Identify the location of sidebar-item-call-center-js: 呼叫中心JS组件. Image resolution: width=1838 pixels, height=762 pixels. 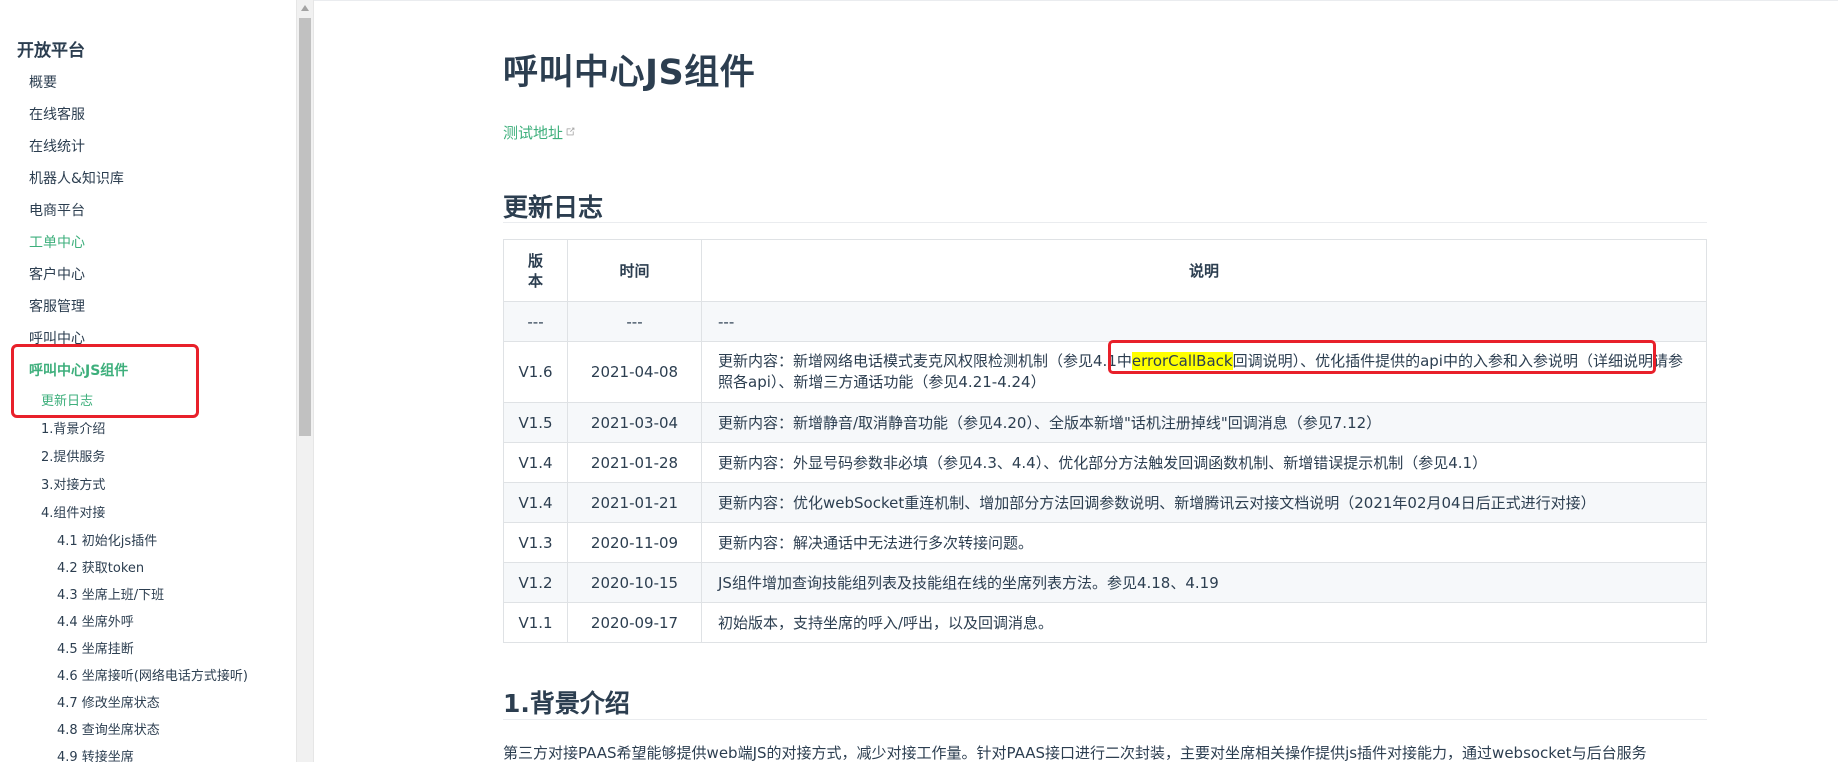
(148, 371).